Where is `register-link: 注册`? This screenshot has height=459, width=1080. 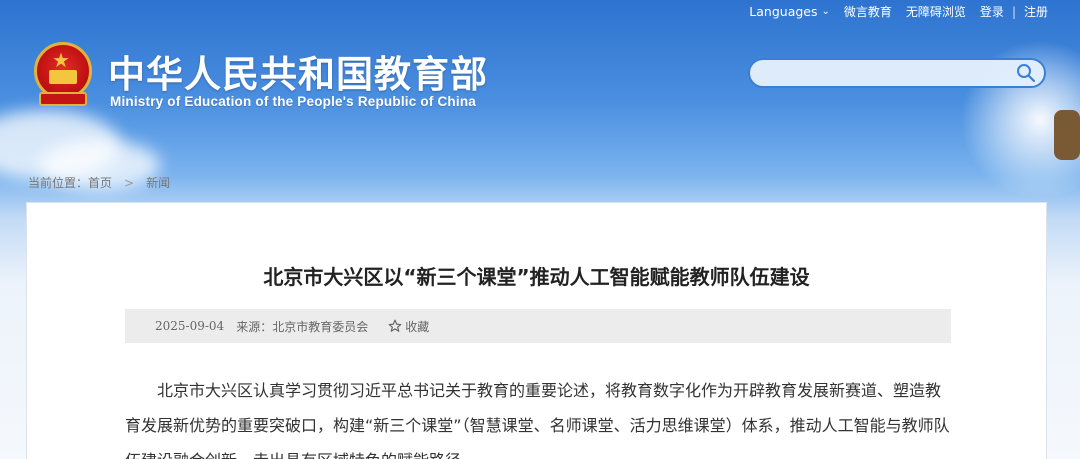 register-link: 注册 is located at coordinates (1036, 11).